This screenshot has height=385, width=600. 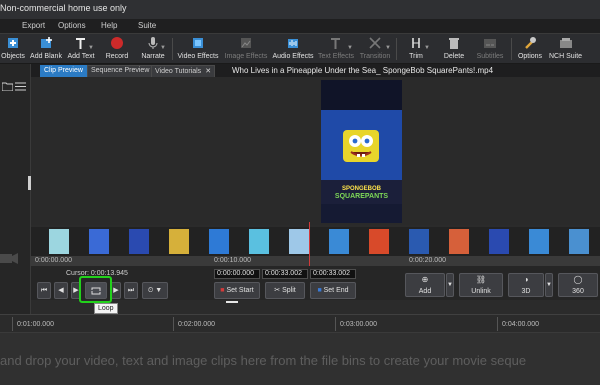 What do you see at coordinates (198, 49) in the screenshot?
I see `video-effects-button: Video Effects` at bounding box center [198, 49].